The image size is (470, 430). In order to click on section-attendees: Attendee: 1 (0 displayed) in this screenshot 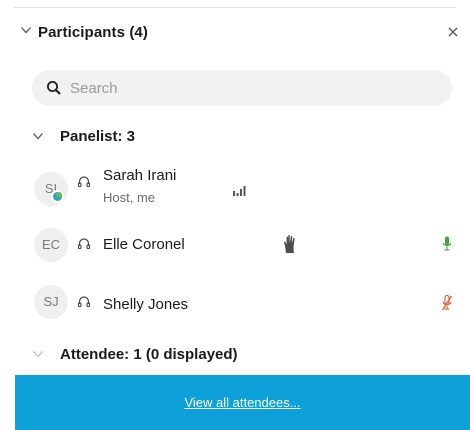, I will do `click(235, 356)`.